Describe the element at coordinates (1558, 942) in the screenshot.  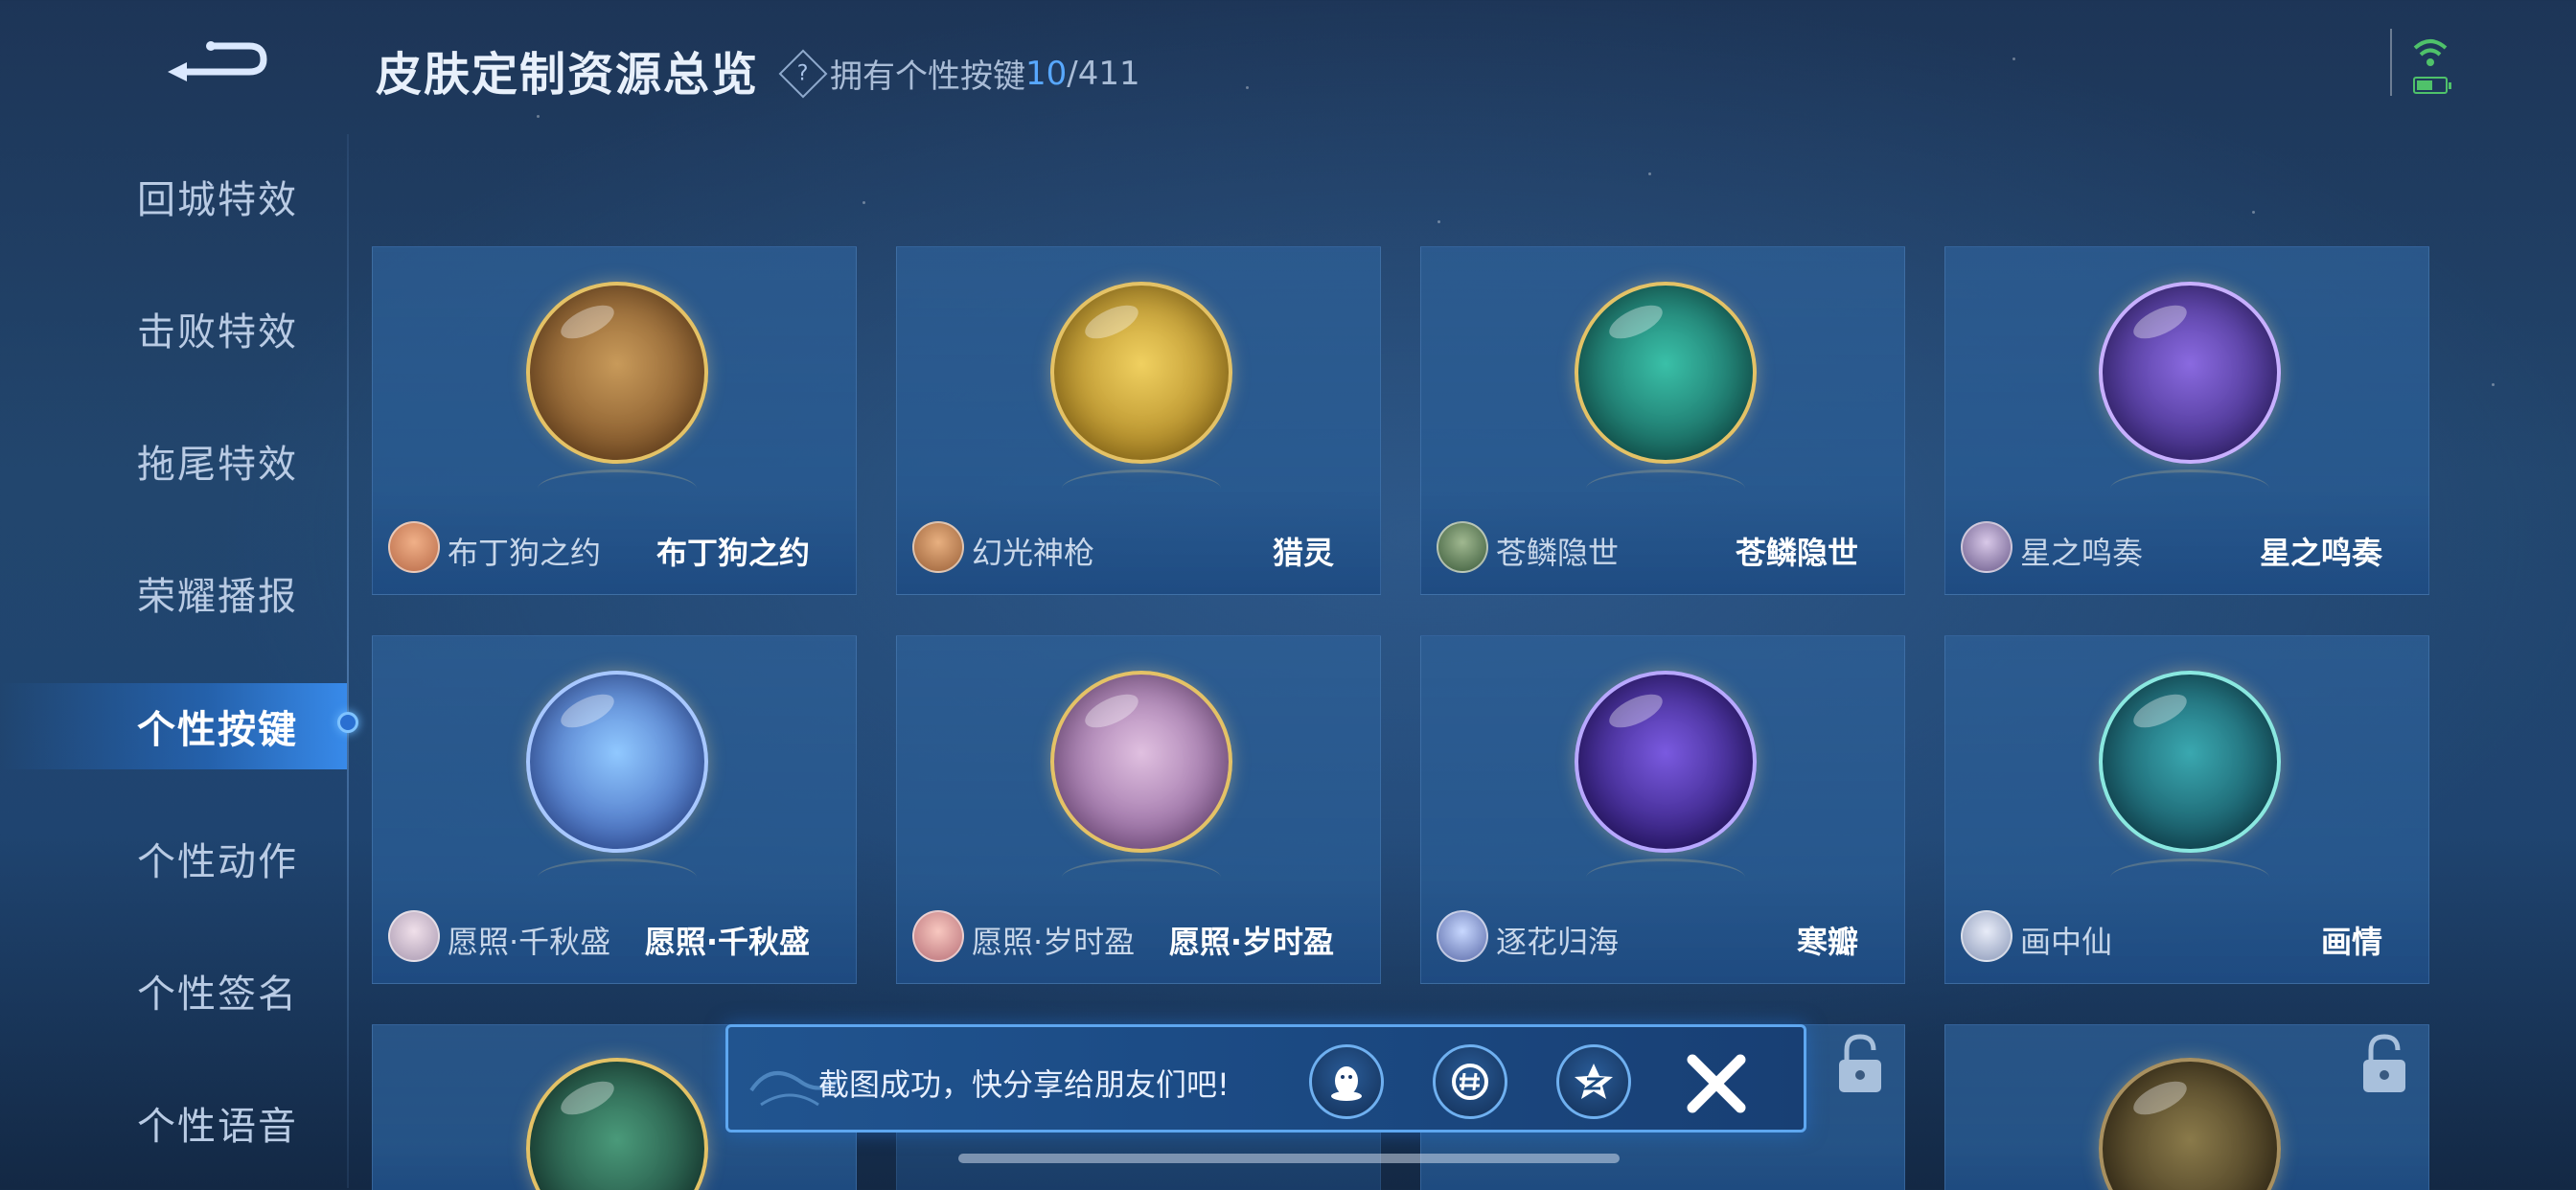
I see `hero-name: 逐花归海` at that location.